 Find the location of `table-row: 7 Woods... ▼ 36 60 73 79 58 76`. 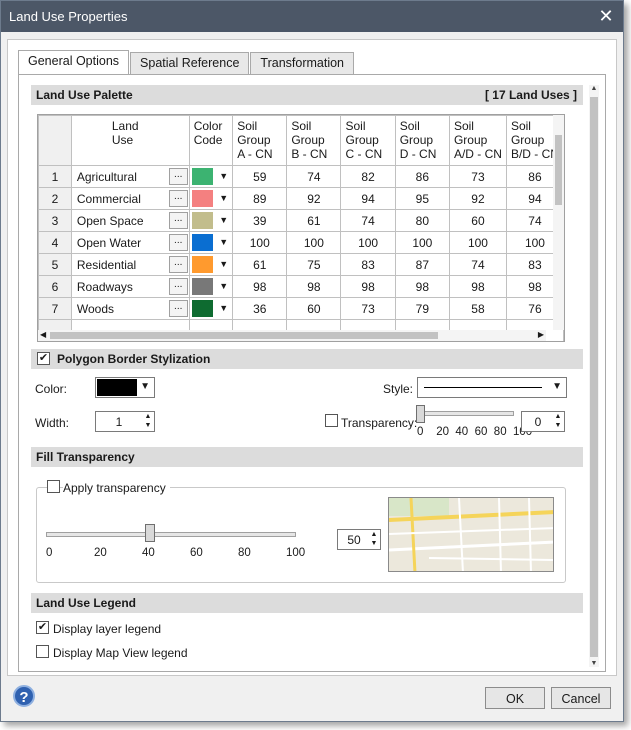

table-row: 7 Woods... ▼ 36 60 73 79 58 76 is located at coordinates (301, 308).